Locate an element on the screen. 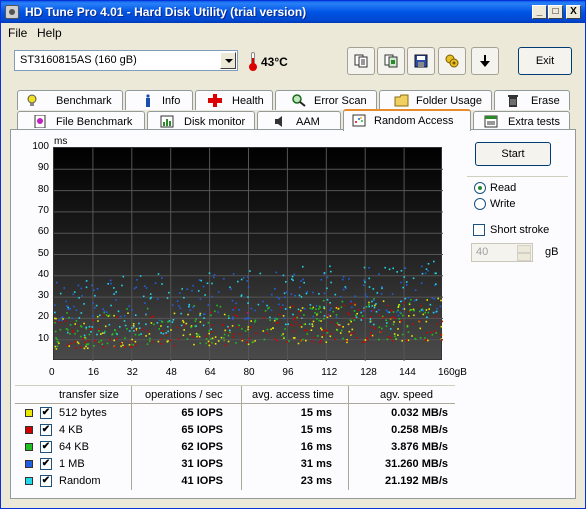 The height and width of the screenshot is (509, 586). short-stroke-label: Short stroke is located at coordinates (520, 230).